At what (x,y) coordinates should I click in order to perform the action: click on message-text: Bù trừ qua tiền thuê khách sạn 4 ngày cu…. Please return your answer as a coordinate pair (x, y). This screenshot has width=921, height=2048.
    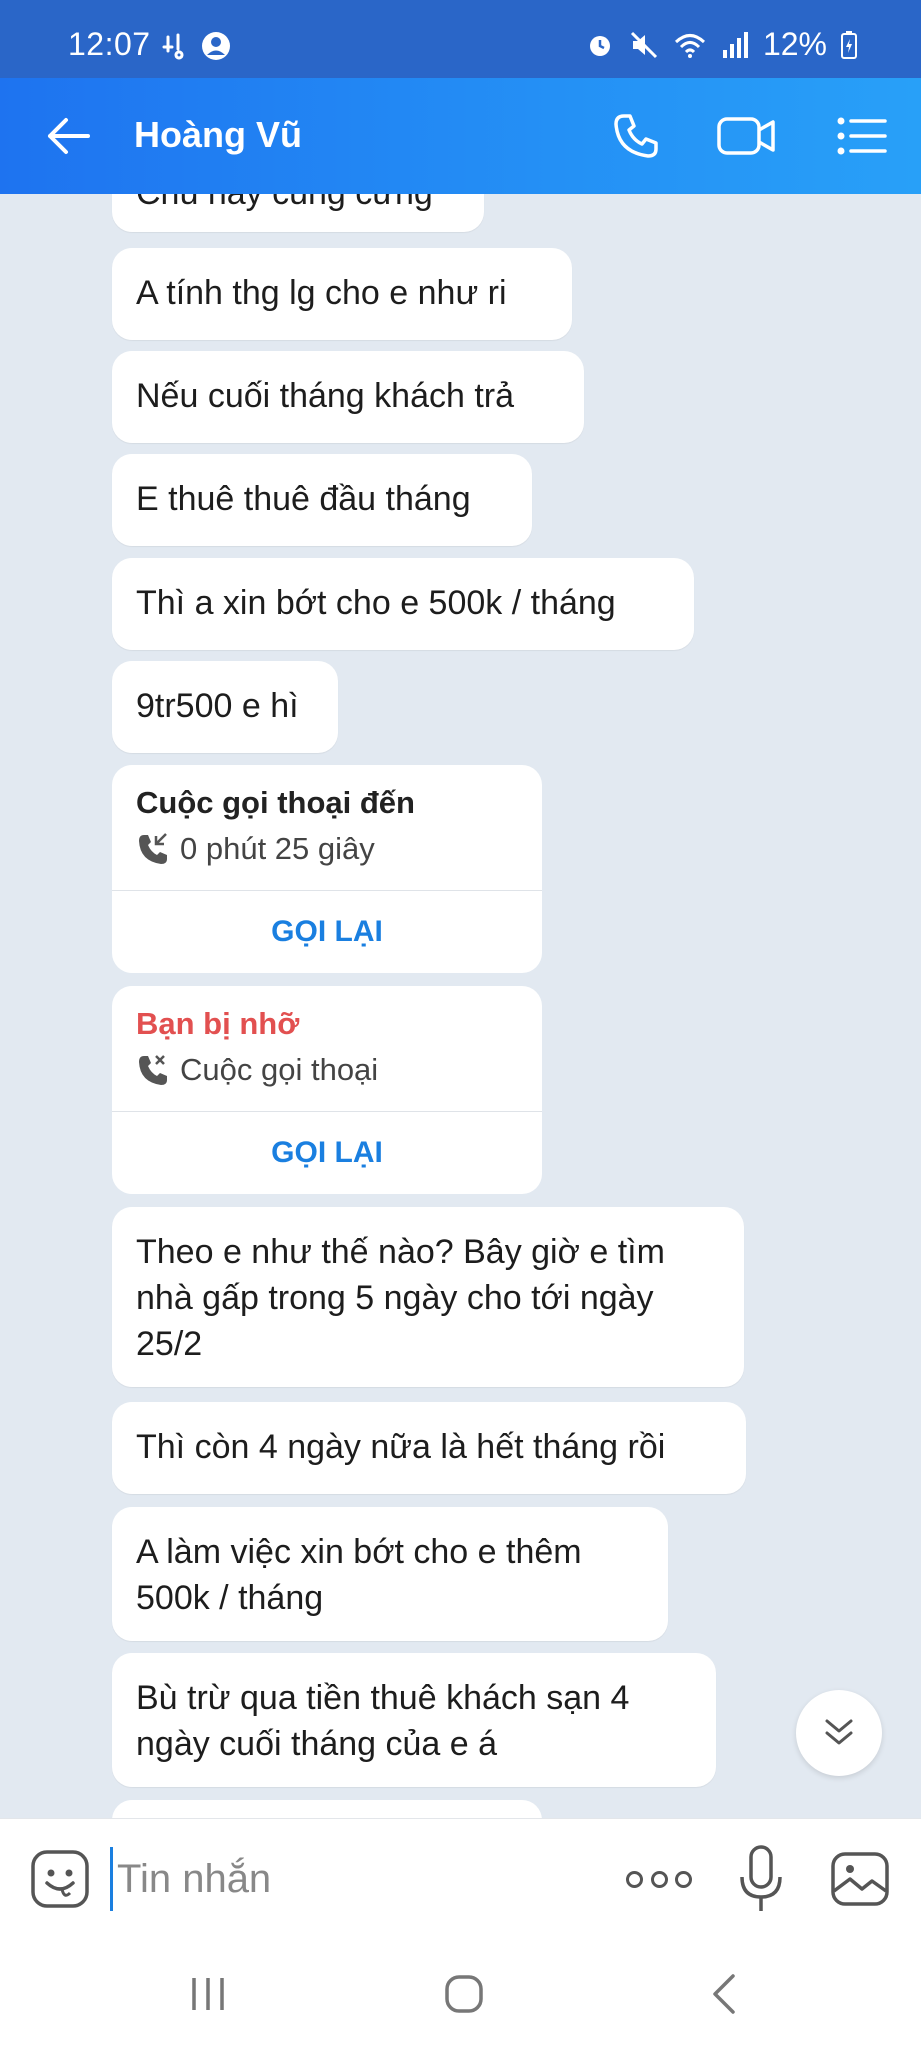
    Looking at the image, I should click on (383, 1721).